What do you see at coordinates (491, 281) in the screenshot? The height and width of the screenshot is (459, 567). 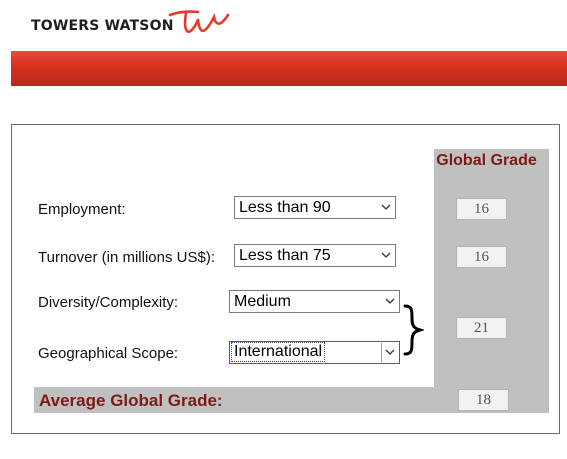 I see `global-grade-column` at bounding box center [491, 281].